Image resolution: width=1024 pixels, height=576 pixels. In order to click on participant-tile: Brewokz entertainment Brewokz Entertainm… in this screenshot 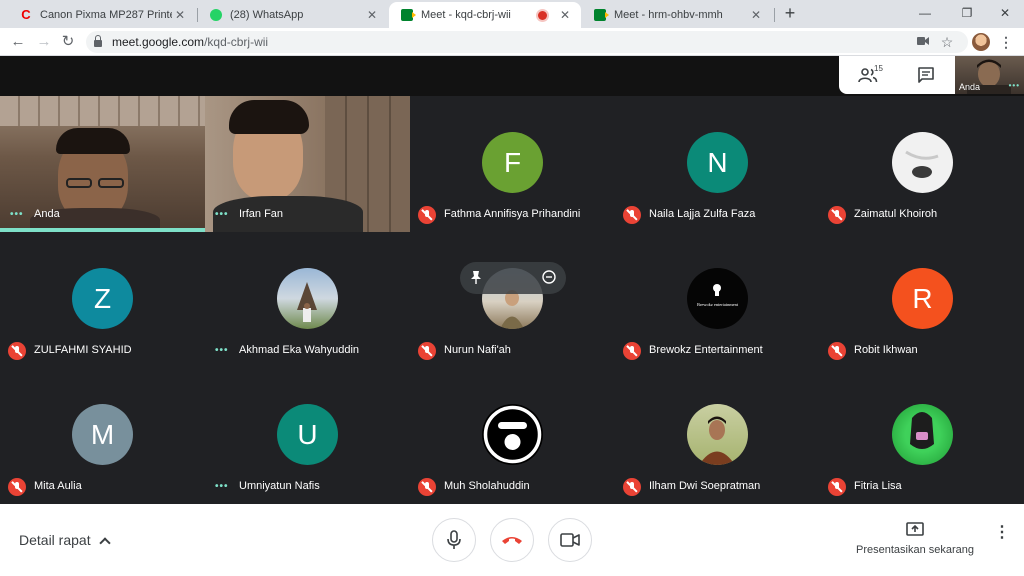, I will do `click(717, 300)`.